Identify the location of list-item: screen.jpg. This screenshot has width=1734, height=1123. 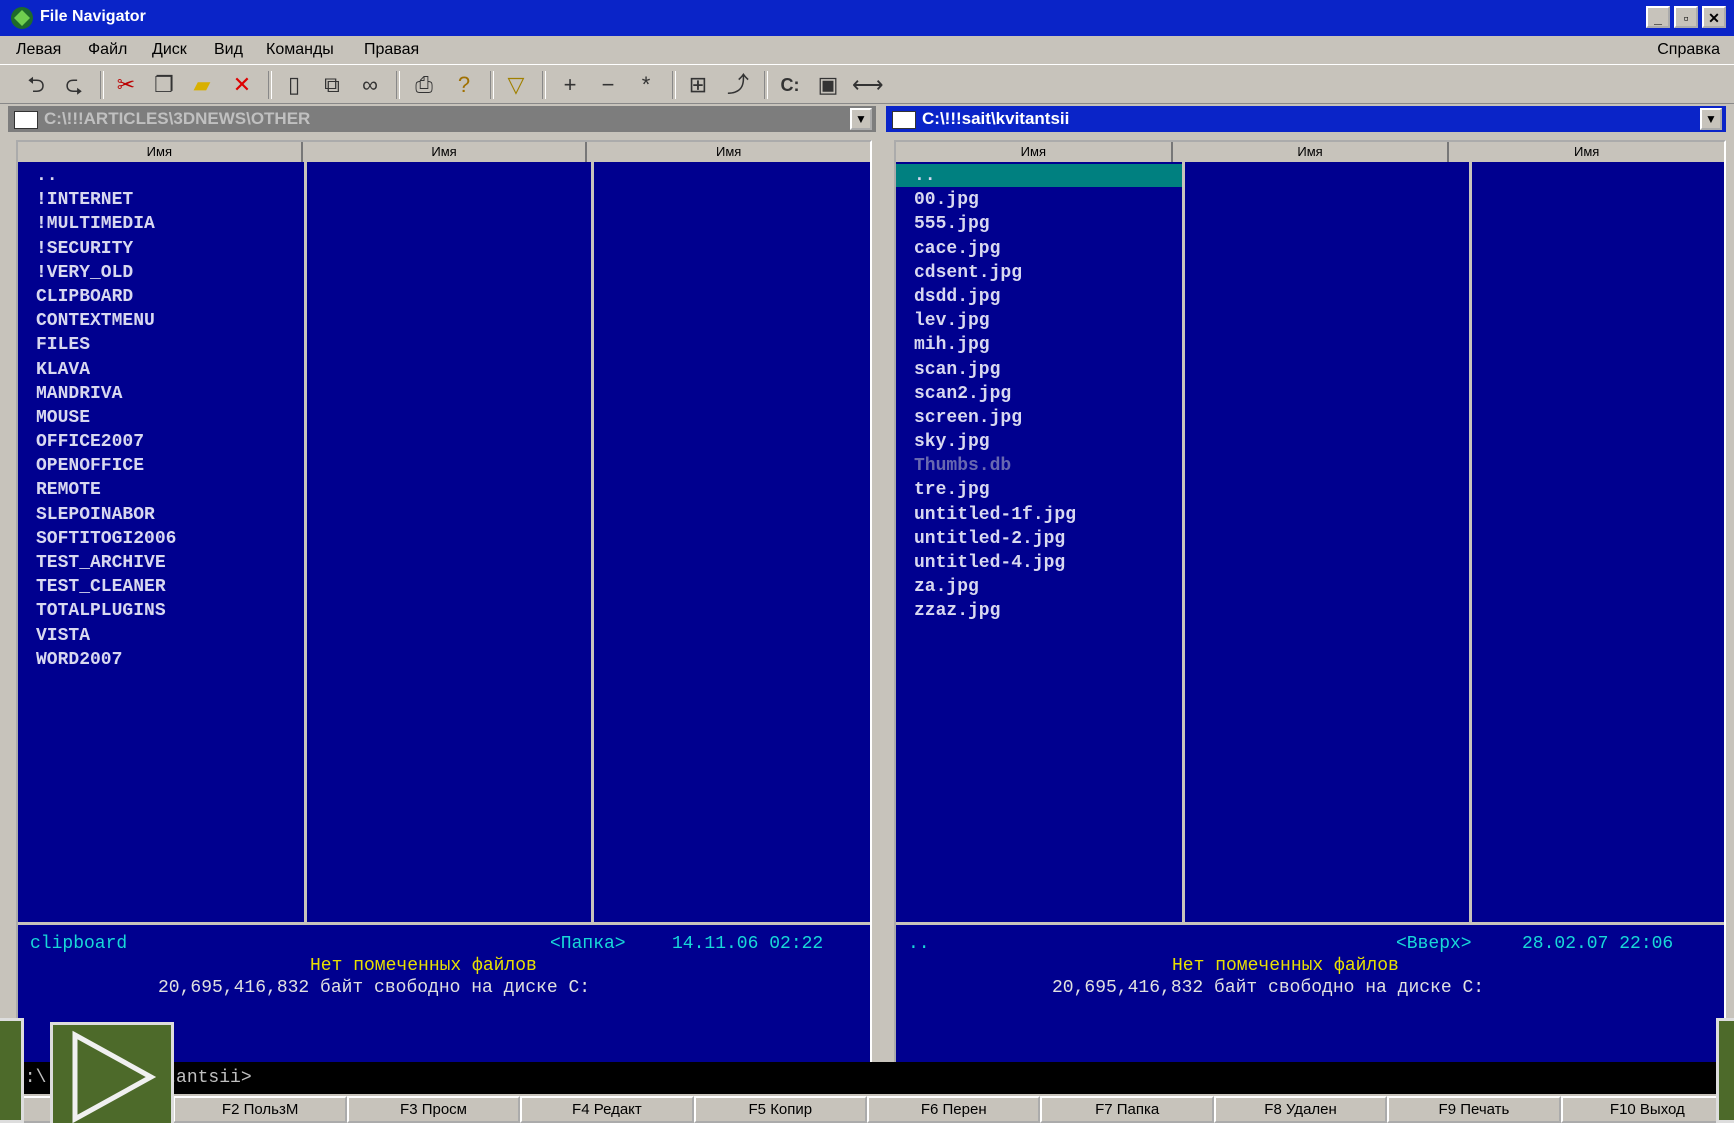
(995, 418).